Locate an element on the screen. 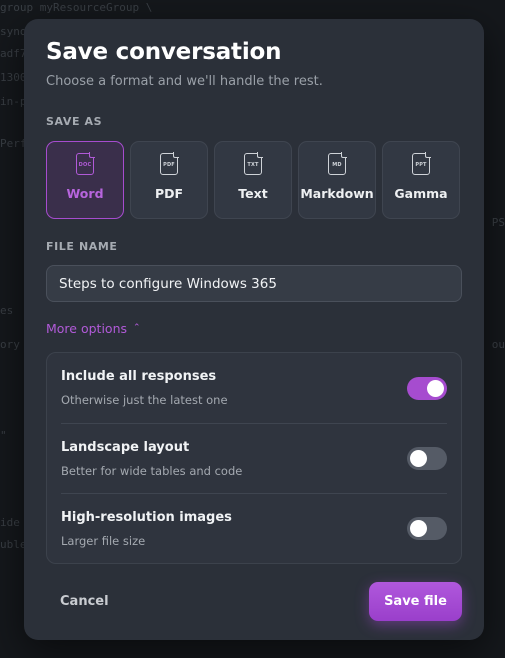 Image resolution: width=505 pixels, height=658 pixels. terminal-line: group myResourceGroup \ is located at coordinates (76, 7).